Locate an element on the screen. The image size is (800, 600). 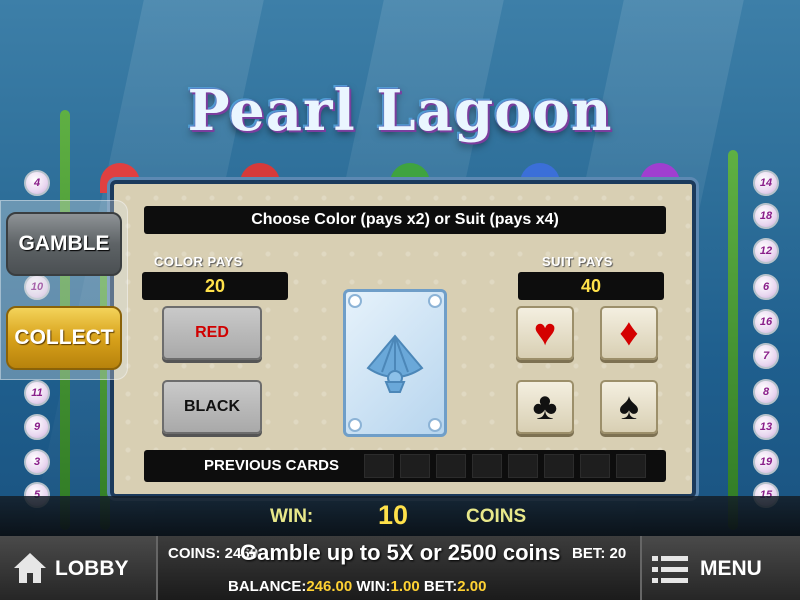
bet-amount-label: BET: is located at coordinates (440, 586).